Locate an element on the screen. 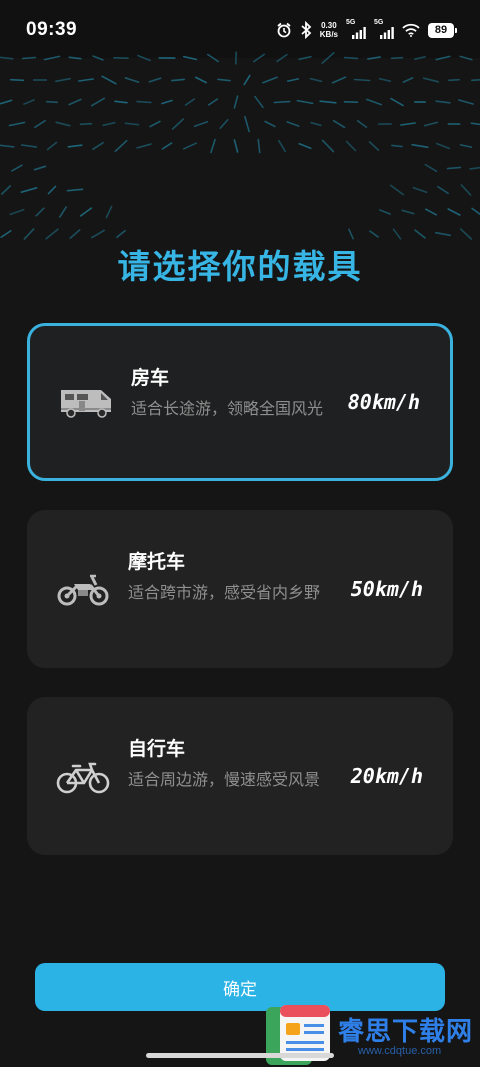 The width and height of the screenshot is (480, 1067). network-speed-value: 0.30 is located at coordinates (329, 25).